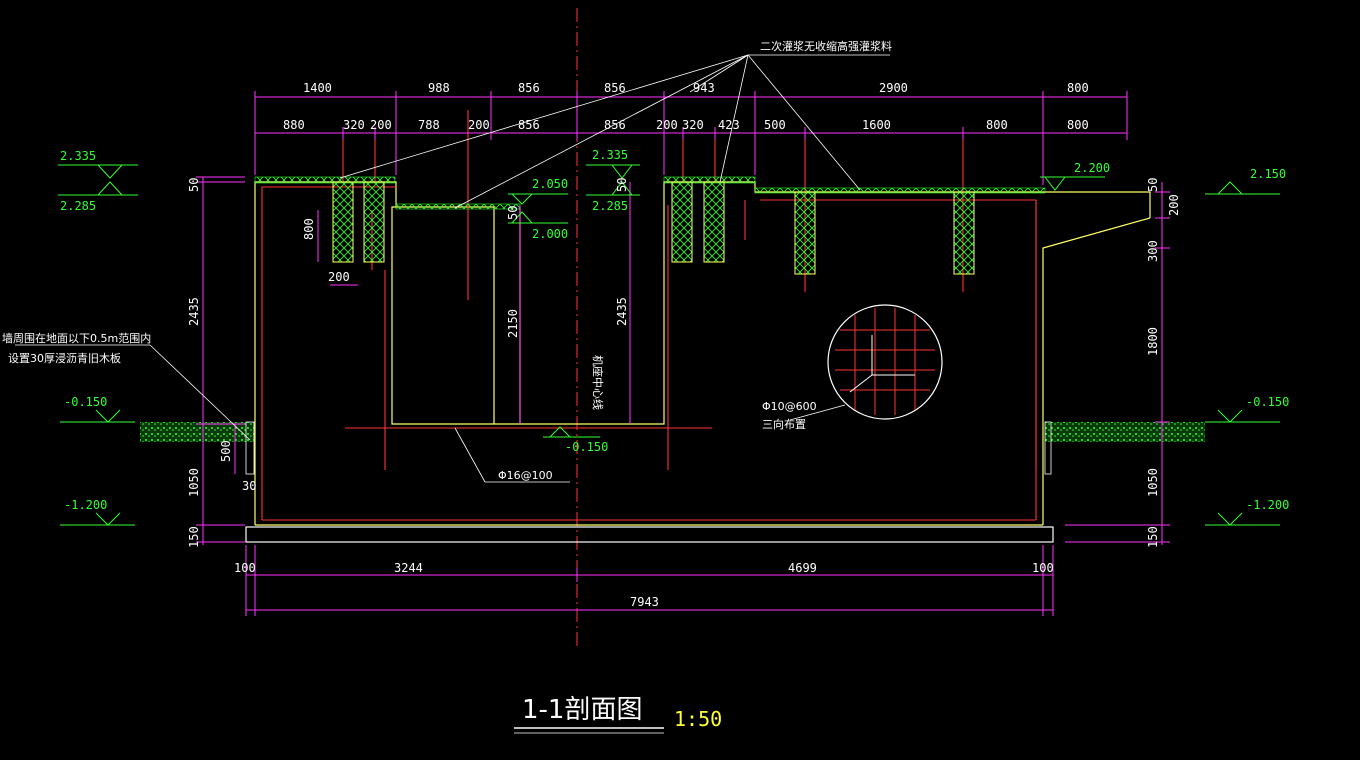 This screenshot has height=760, width=1360. What do you see at coordinates (1043, 568) in the screenshot?
I see `dim-bottom-3: 100` at bounding box center [1043, 568].